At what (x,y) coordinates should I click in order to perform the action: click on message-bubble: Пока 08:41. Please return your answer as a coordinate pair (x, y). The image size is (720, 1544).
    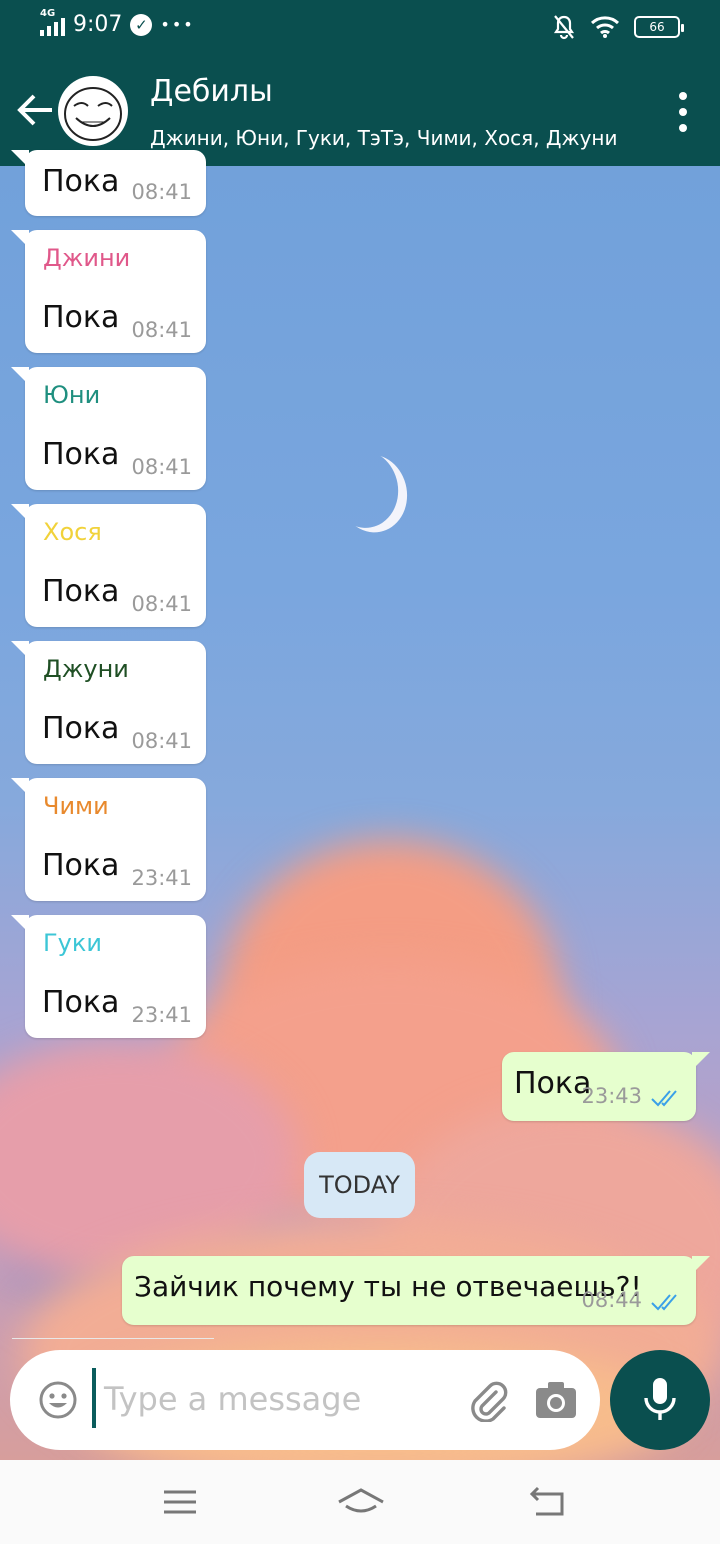
    Looking at the image, I should click on (108, 183).